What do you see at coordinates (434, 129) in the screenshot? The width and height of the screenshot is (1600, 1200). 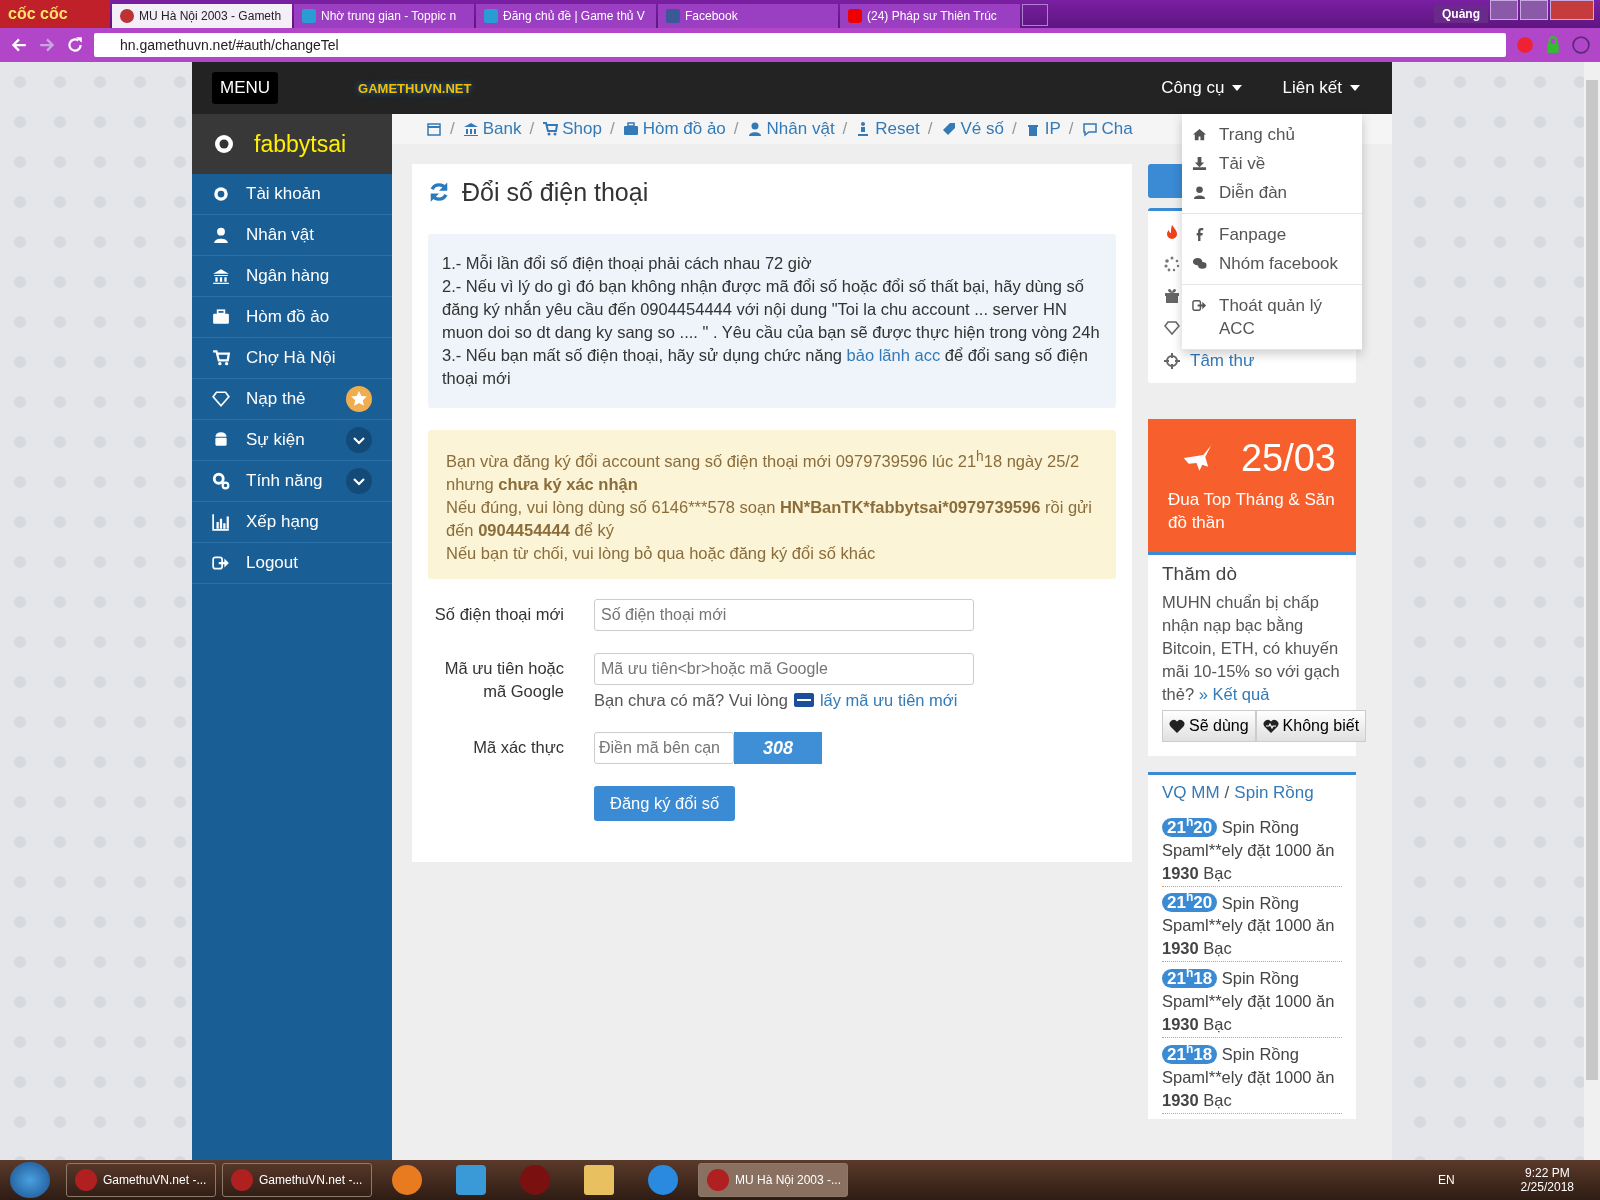 I see `calendar-icon` at bounding box center [434, 129].